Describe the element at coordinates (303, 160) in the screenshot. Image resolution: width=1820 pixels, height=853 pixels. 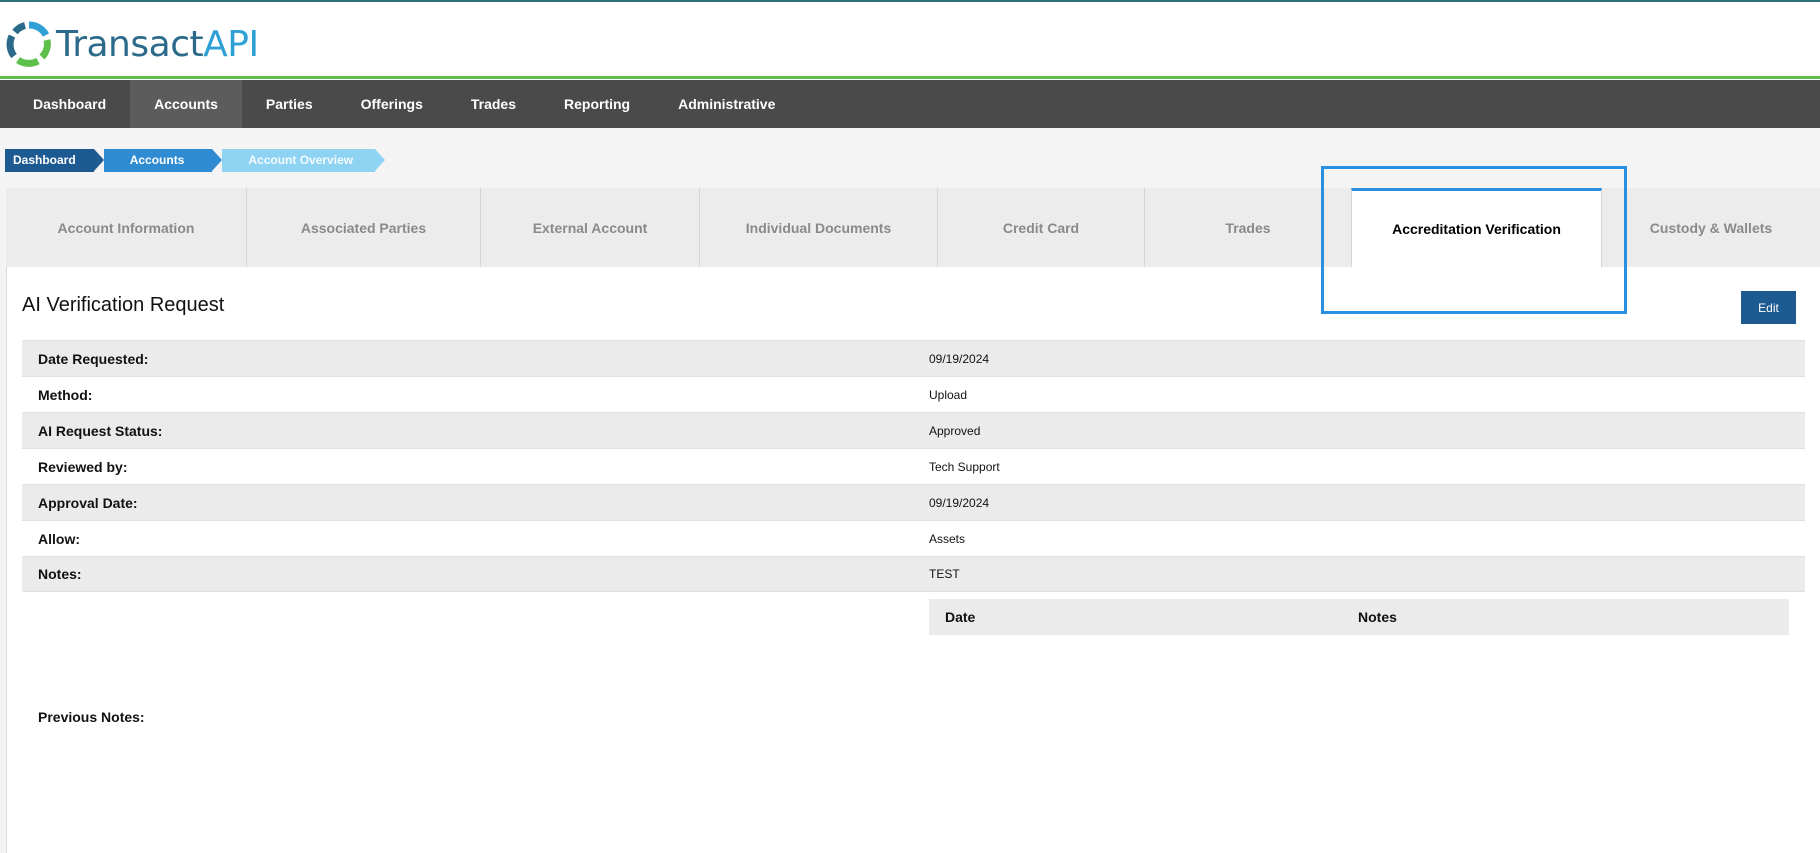
I see `breadcrumb-account-overview: Account Overview` at that location.